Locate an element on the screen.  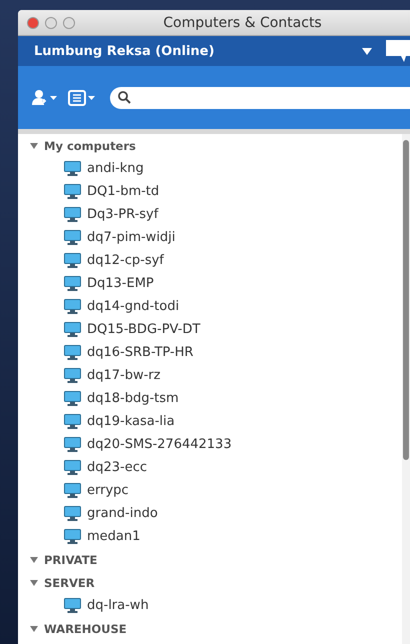
computer-item: dq12-cp-syf is located at coordinates (216, 260).